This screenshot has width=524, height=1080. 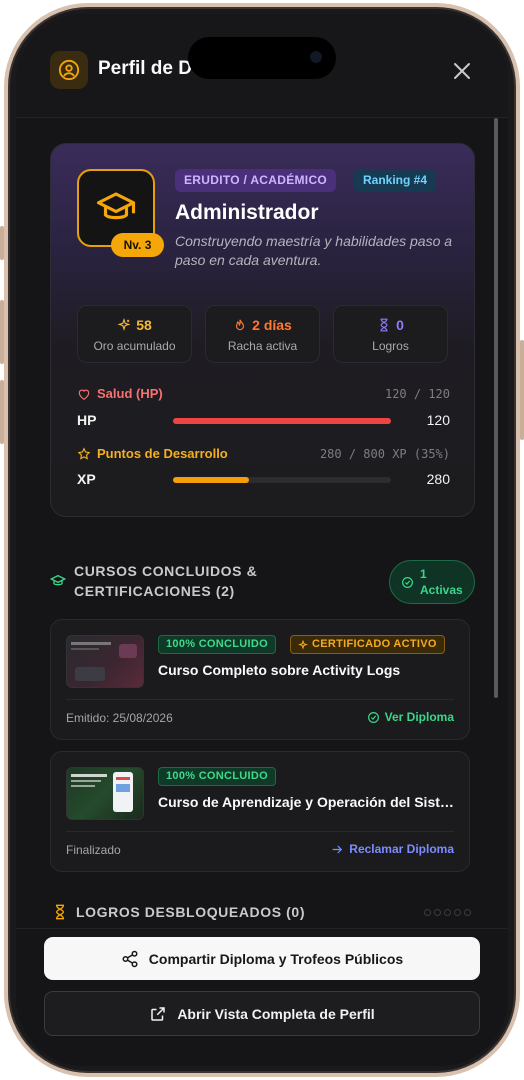 I want to click on modal-title: Perfil de Do, so click(x=150, y=68).